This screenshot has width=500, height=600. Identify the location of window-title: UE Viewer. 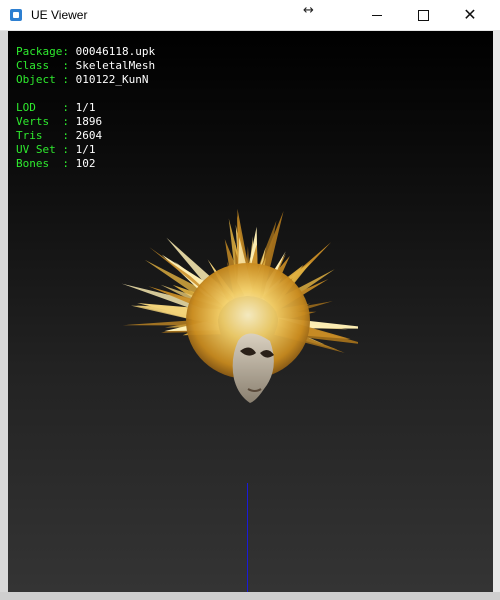
(59, 15).